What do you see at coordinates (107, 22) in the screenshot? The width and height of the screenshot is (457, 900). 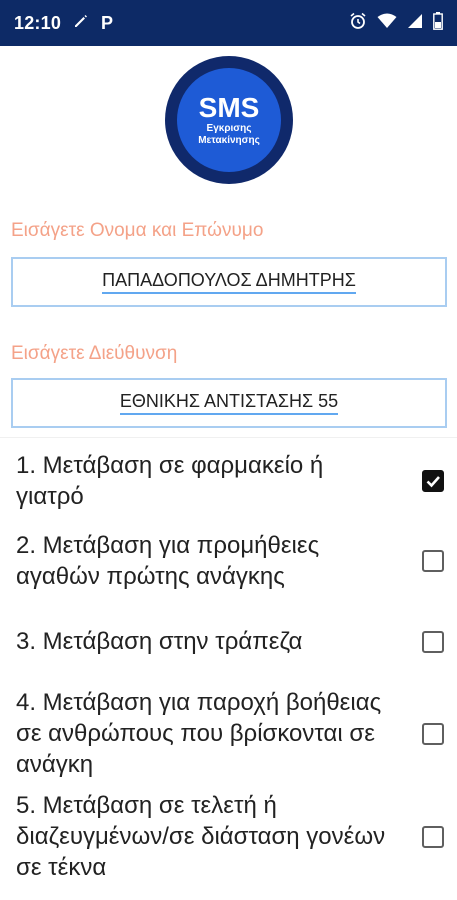 I see `parking-icon: P` at bounding box center [107, 22].